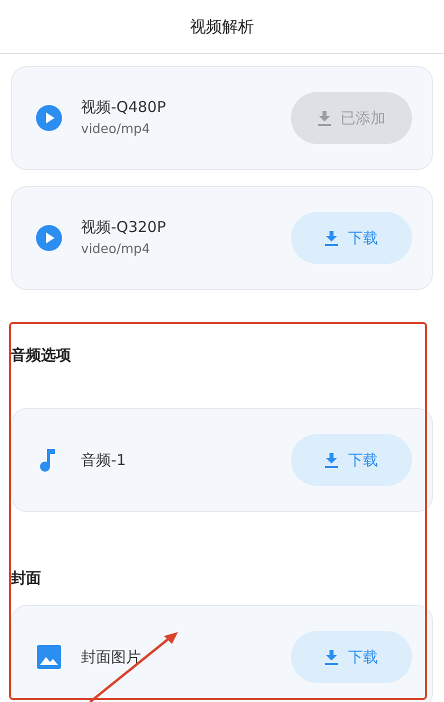 The width and height of the screenshot is (444, 702). Describe the element at coordinates (124, 227) in the screenshot. I see `option-title: 视频-Q320P` at that location.